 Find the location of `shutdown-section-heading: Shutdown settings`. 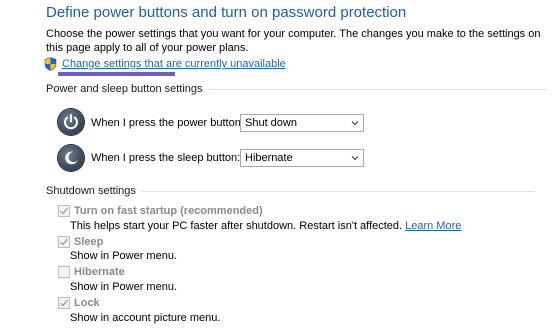

shutdown-section-heading: Shutdown settings is located at coordinates (290, 191).